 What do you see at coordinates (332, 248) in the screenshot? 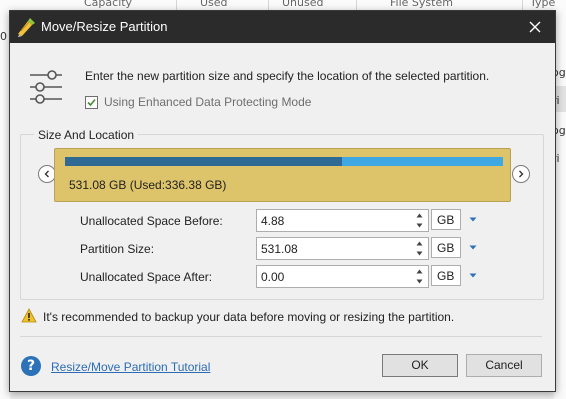
I see `partition-size-input` at bounding box center [332, 248].